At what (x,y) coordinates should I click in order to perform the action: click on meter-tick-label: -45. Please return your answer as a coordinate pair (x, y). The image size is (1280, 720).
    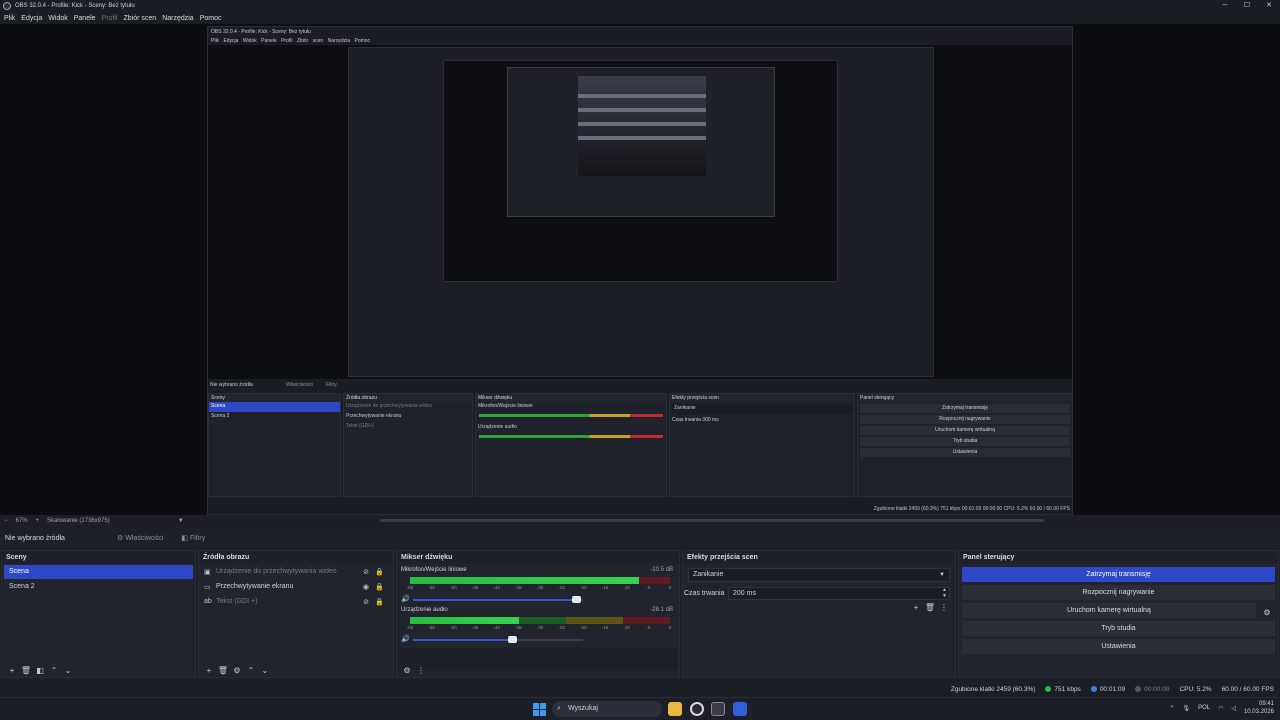
    Looking at the image, I should click on (475, 587).